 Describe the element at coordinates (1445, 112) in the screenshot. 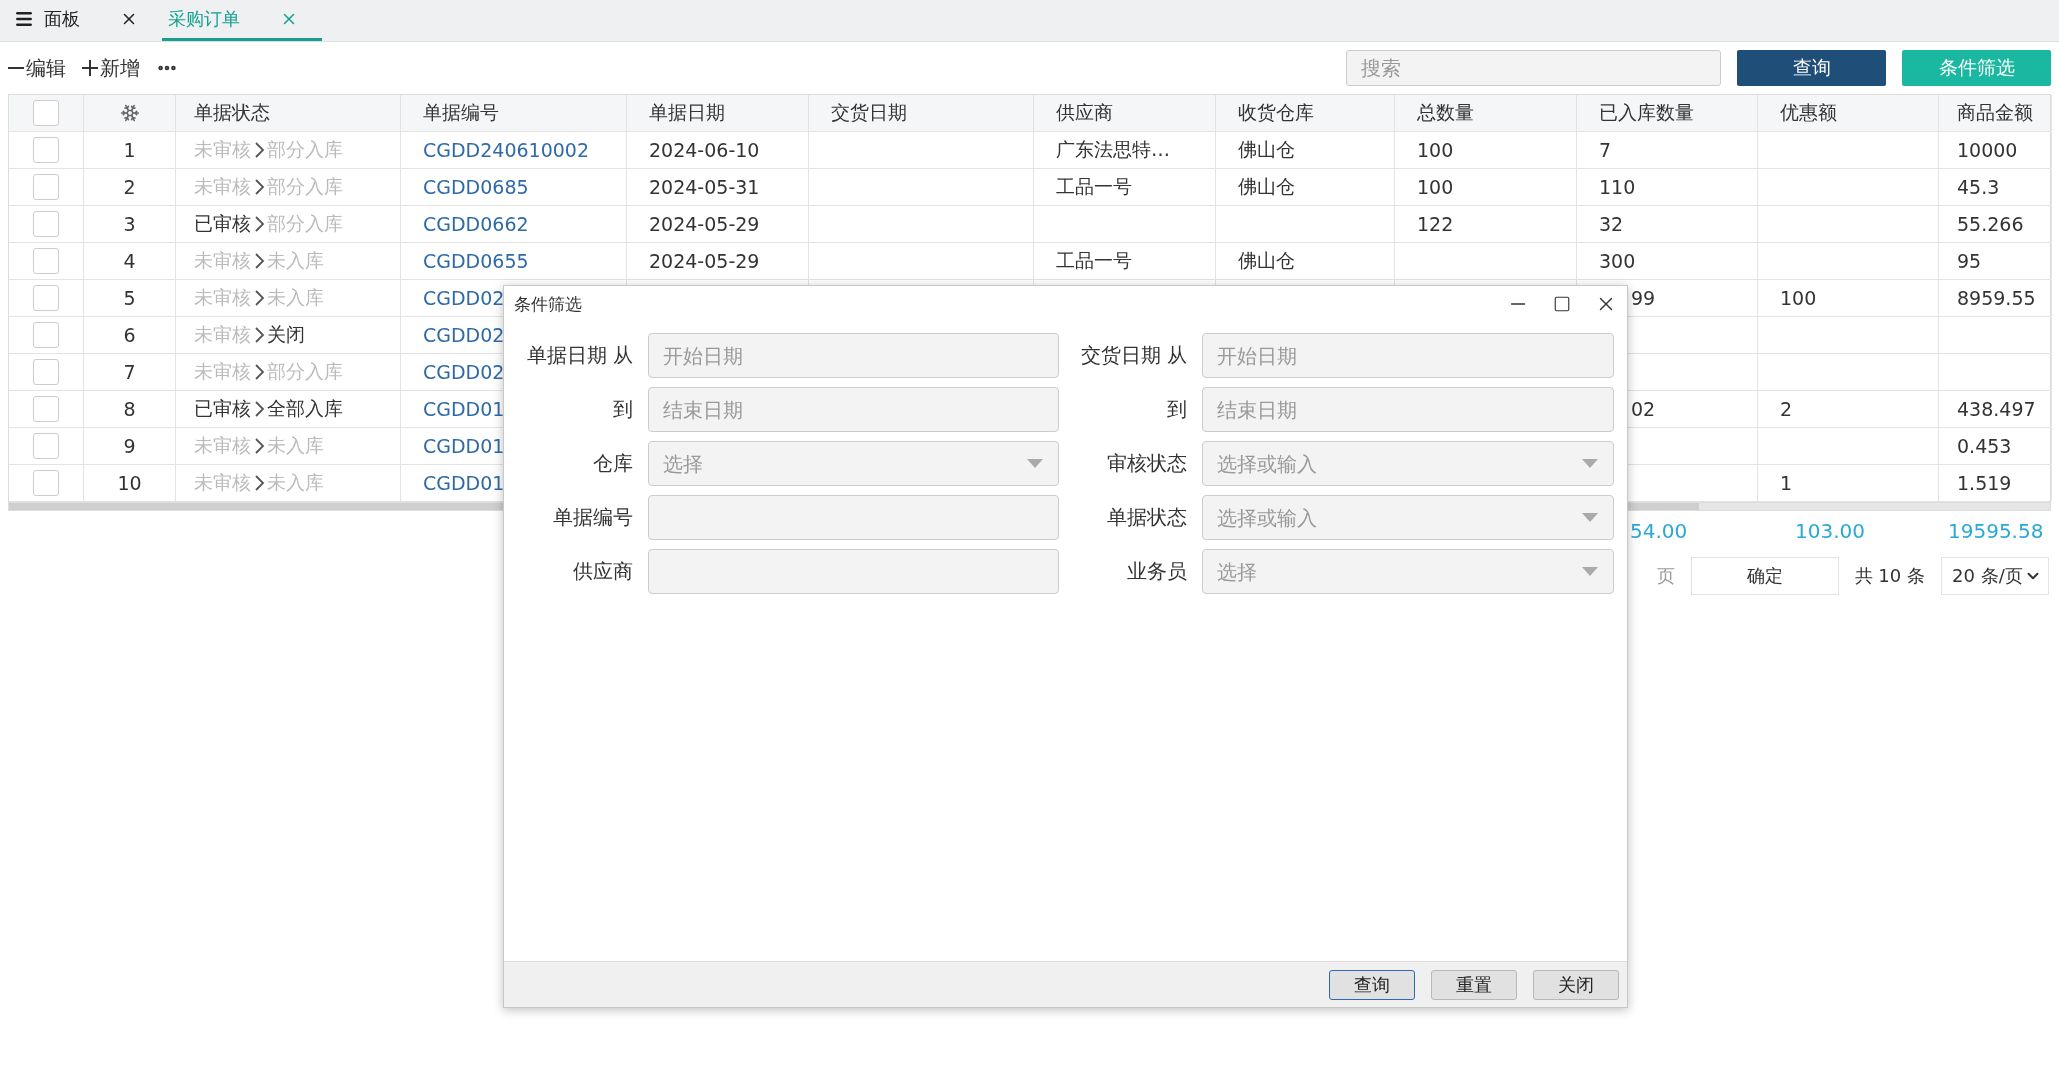

I see `column-header: 总数量` at that location.